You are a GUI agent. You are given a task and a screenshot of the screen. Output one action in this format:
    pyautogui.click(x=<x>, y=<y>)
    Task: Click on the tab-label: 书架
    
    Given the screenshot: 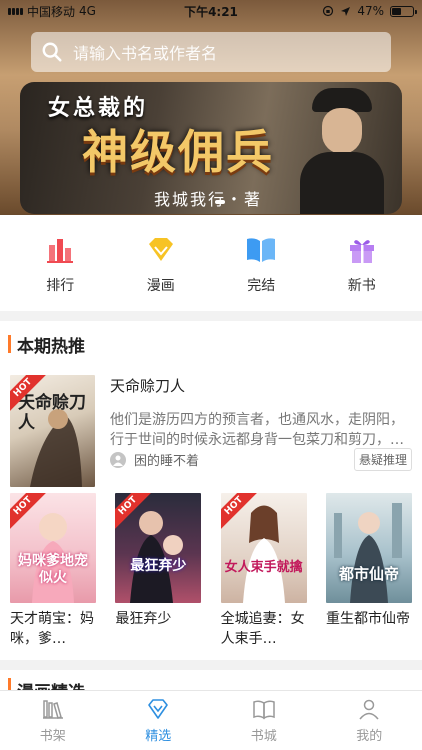 What is the action you would take?
    pyautogui.click(x=52, y=736)
    